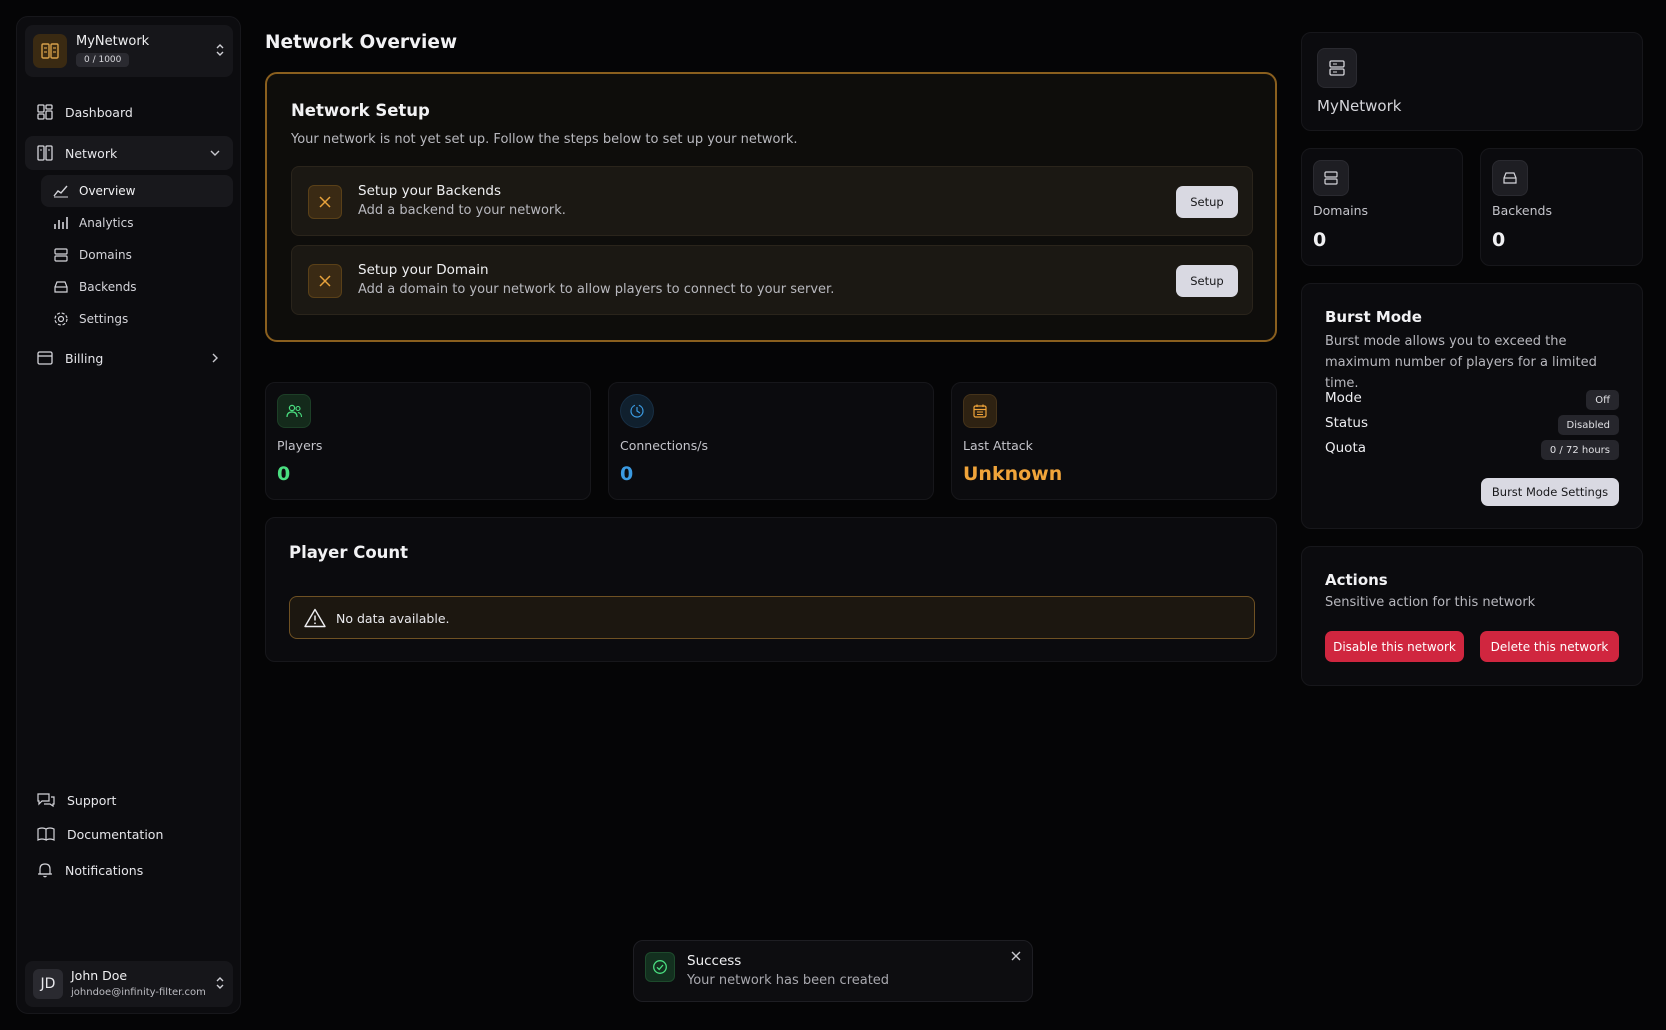 The width and height of the screenshot is (1666, 1030). Describe the element at coordinates (360, 110) in the screenshot. I see `setup-title: Network Setup` at that location.